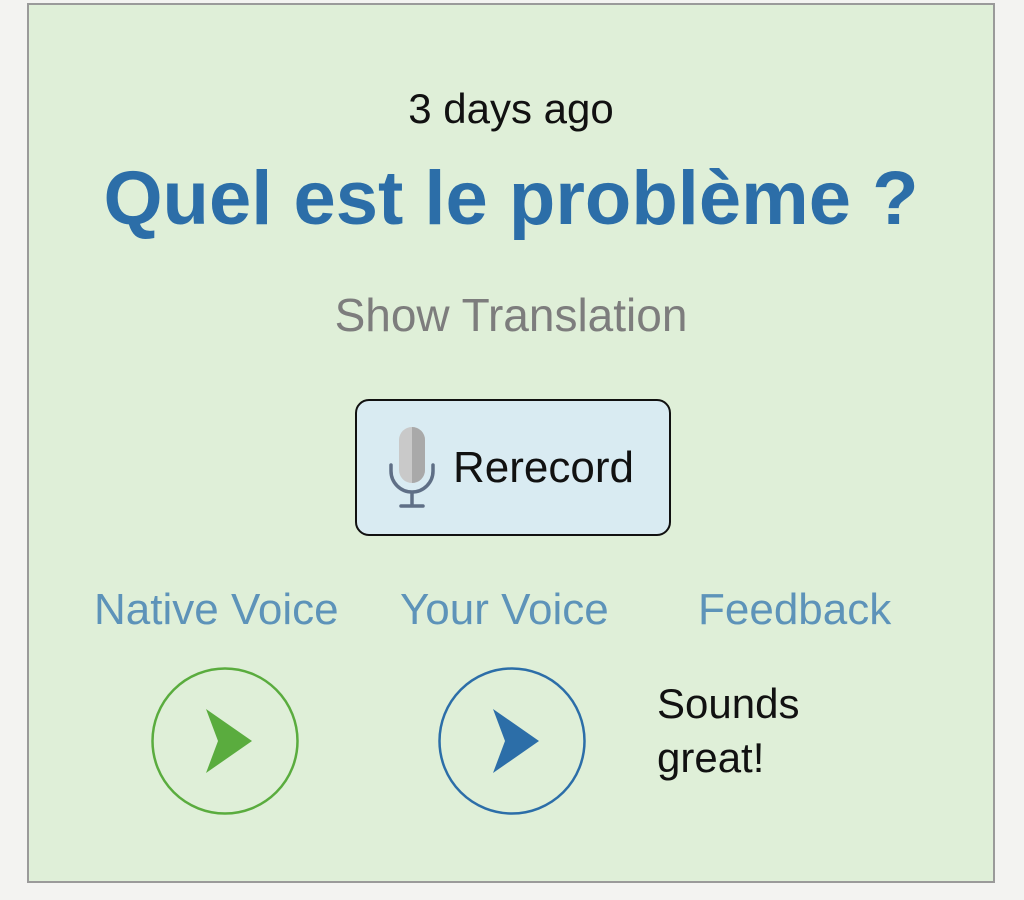  What do you see at coordinates (412, 467) in the screenshot?
I see `microphone-icon` at bounding box center [412, 467].